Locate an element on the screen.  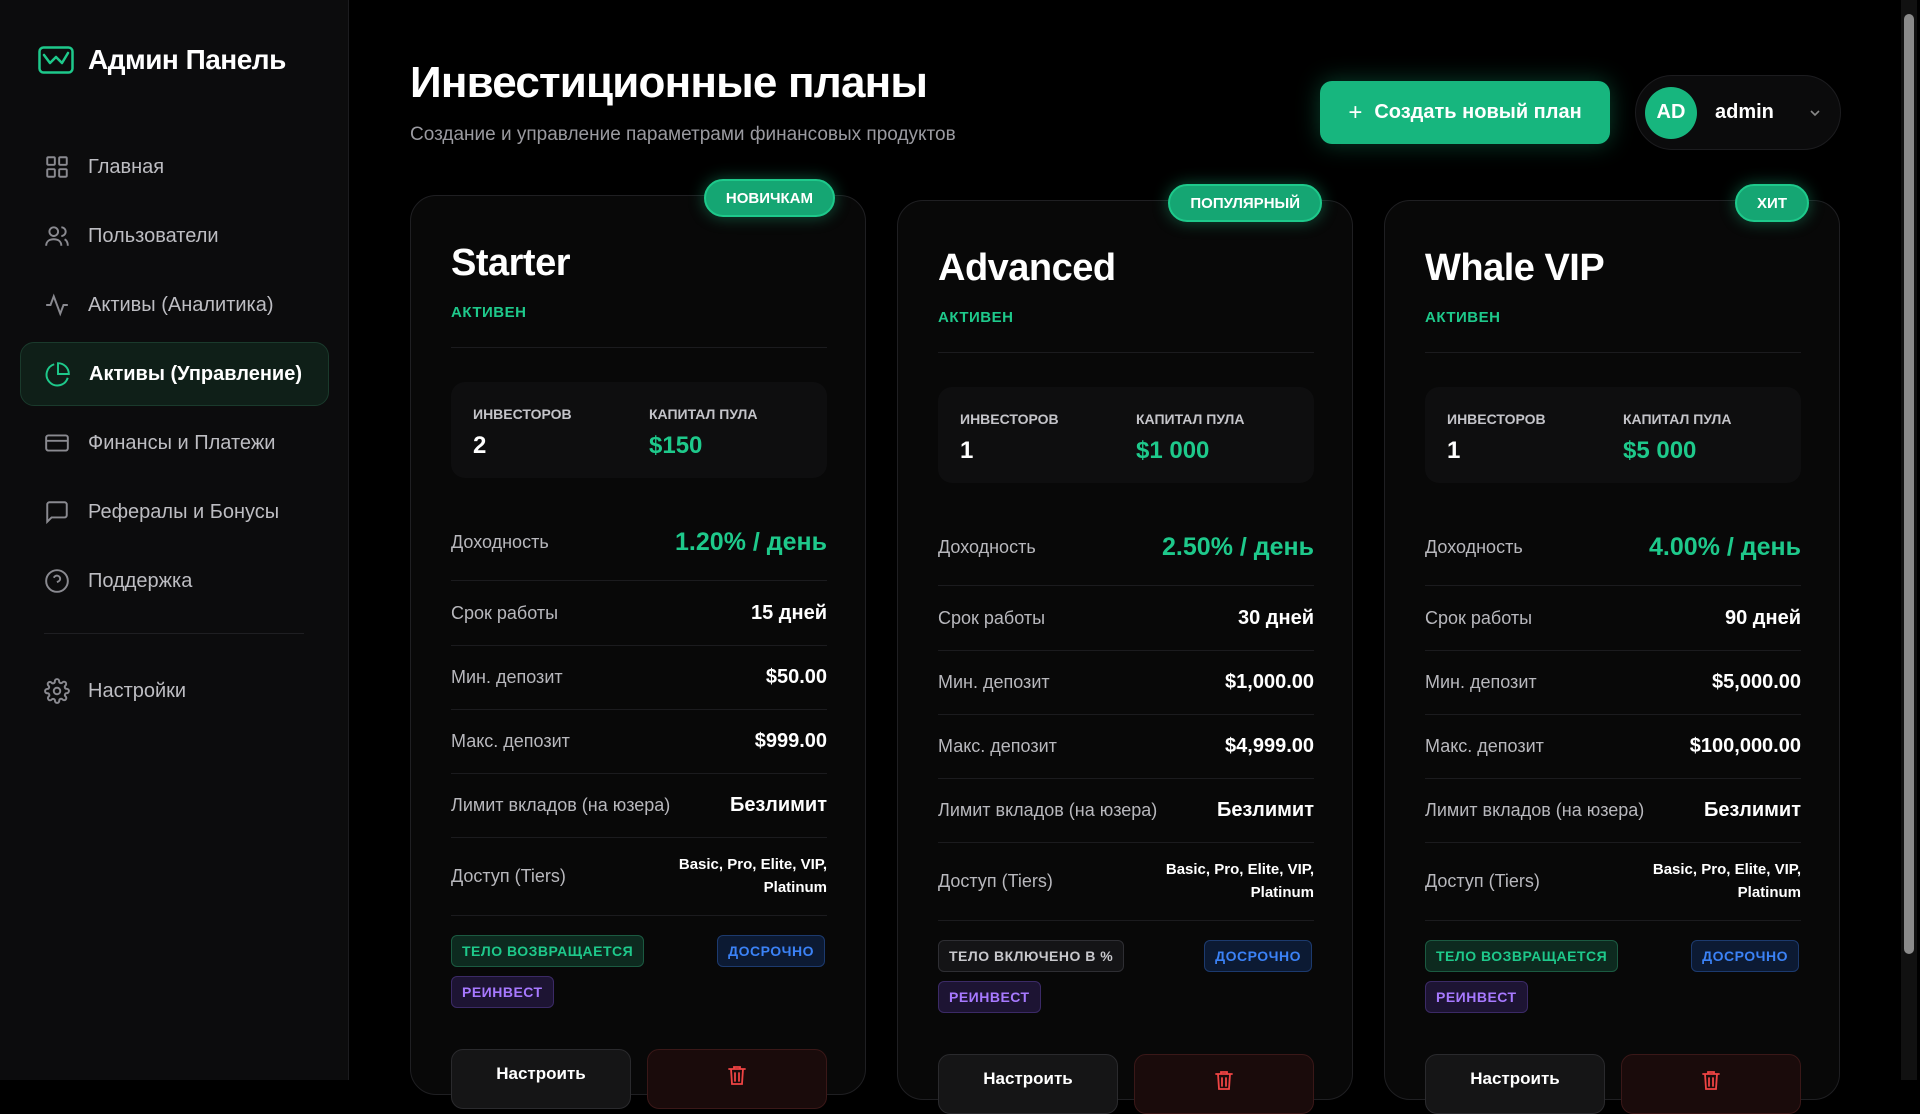
yield-row: Доходность 1.20% / день is located at coordinates (639, 542).